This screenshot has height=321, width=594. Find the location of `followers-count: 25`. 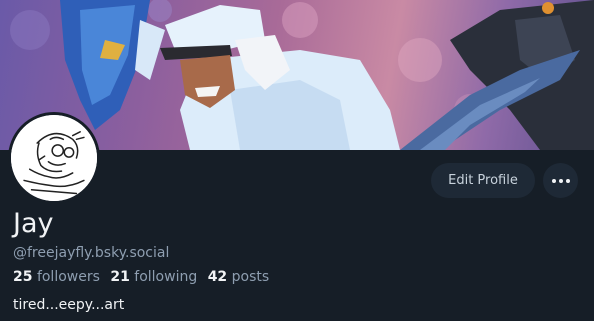

followers-count: 25 is located at coordinates (23, 277).